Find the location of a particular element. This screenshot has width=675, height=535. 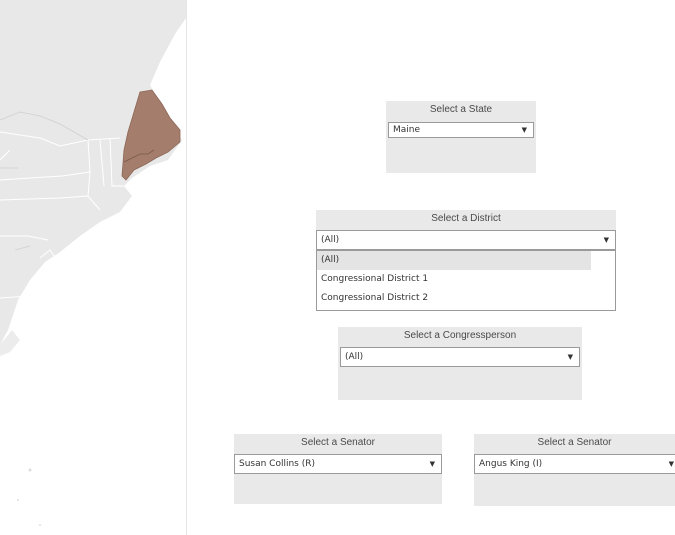

congressperson-filter: Select a Congressperson (All) ▼ is located at coordinates (460, 363).